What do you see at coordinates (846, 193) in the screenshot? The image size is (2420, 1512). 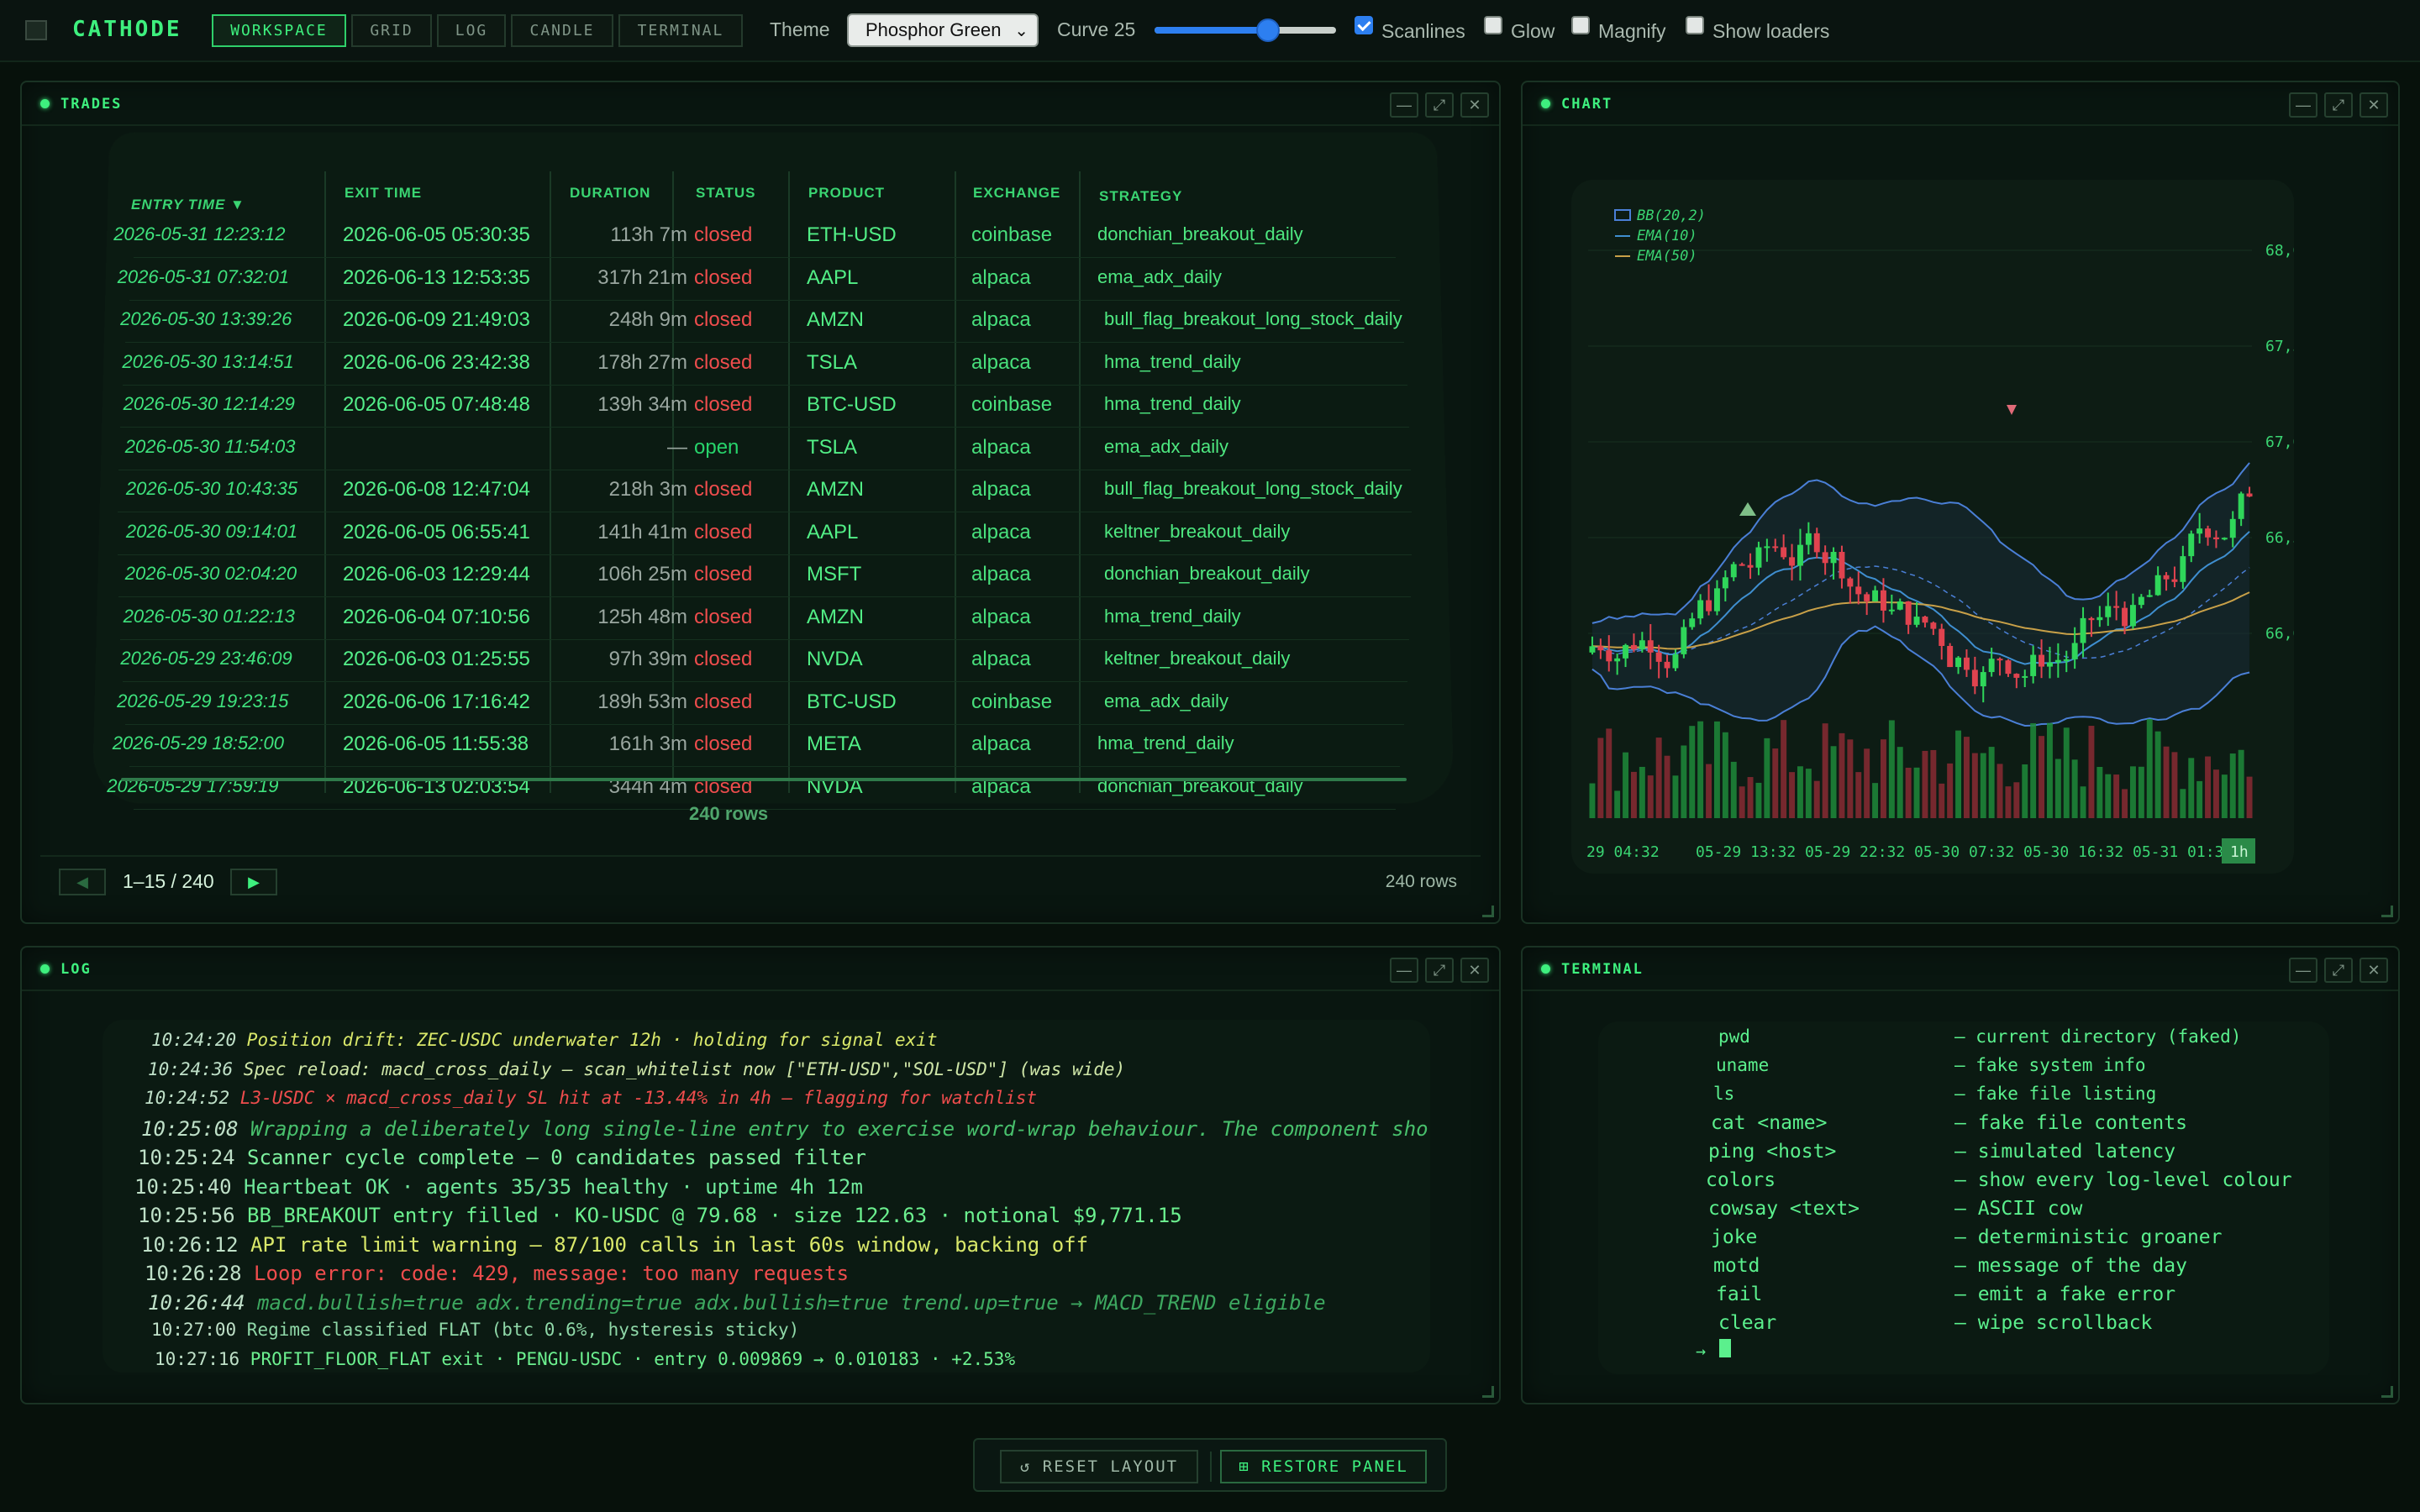 I see `column-header: PRODUCT` at bounding box center [846, 193].